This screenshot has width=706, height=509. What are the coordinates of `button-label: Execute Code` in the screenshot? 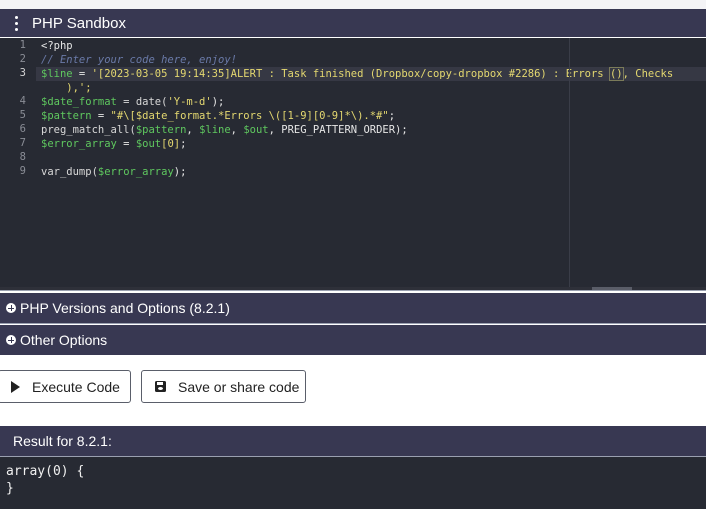 It's located at (76, 386).